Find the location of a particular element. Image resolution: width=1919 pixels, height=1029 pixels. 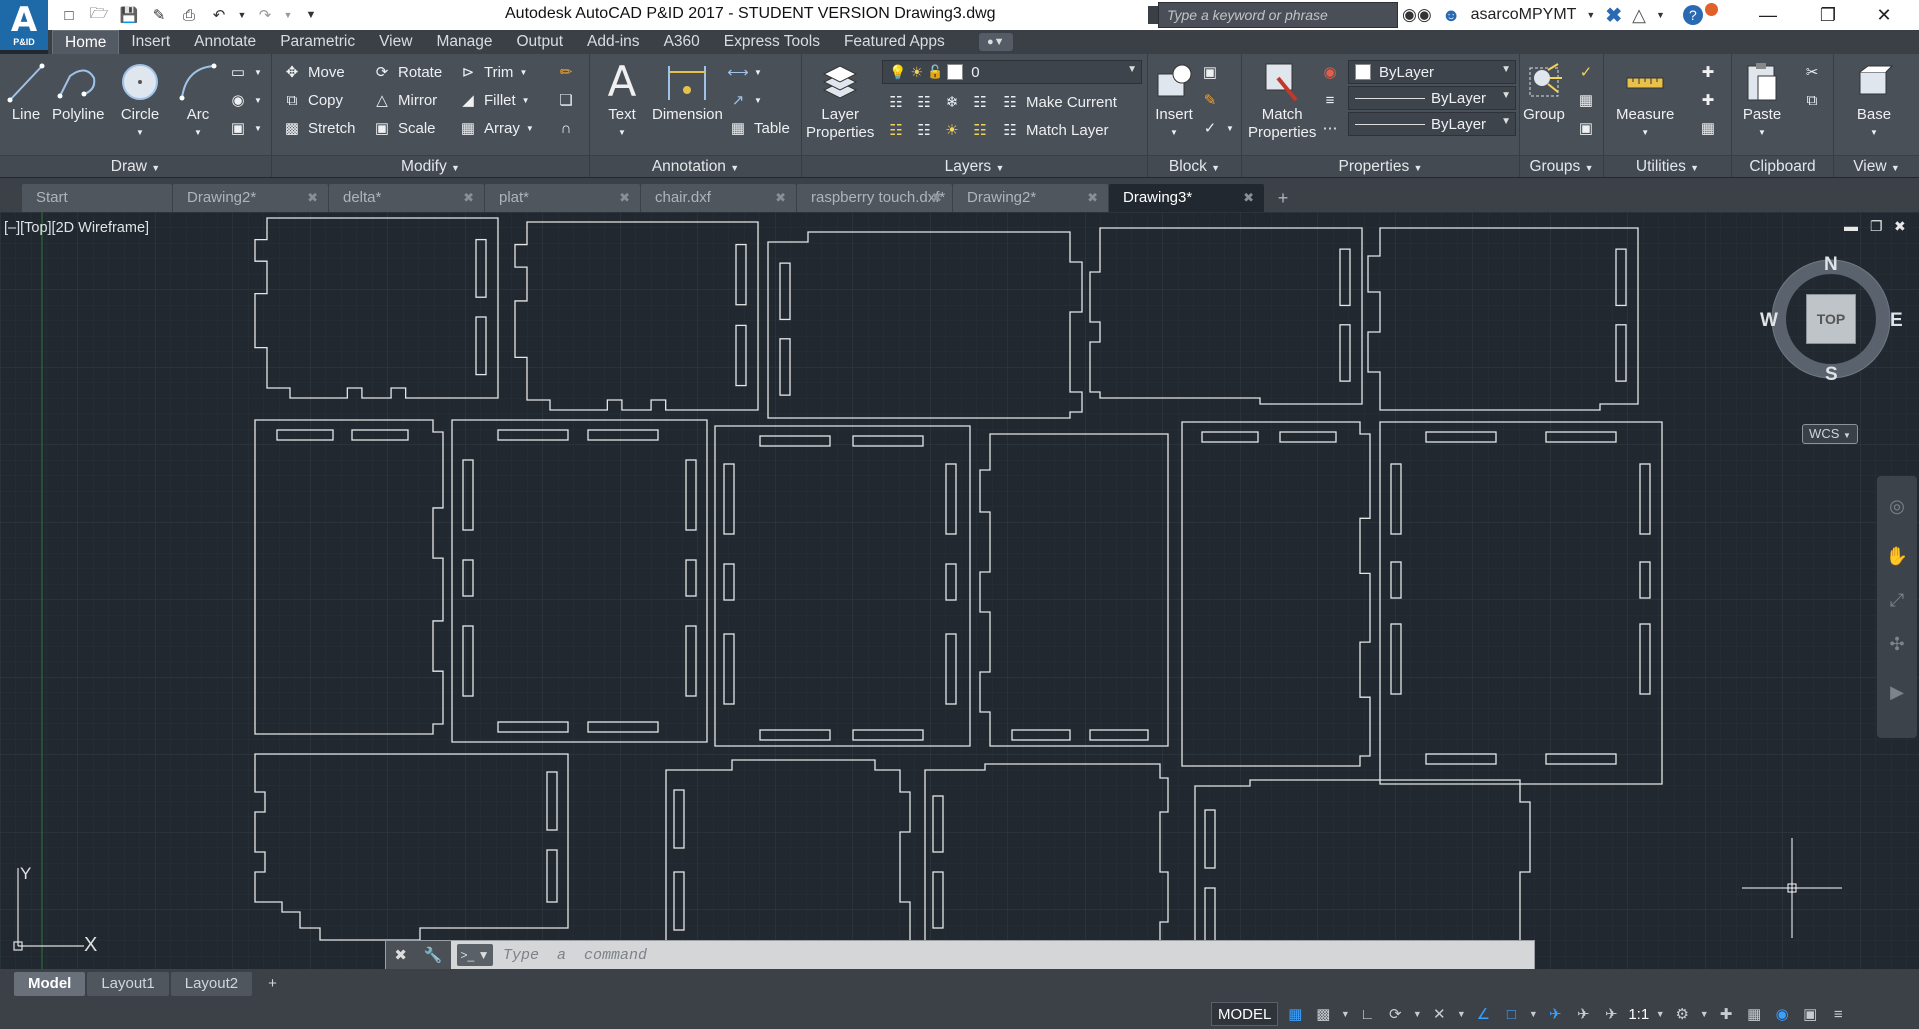

block-panel-title: Block ▼ is located at coordinates (1194, 166).